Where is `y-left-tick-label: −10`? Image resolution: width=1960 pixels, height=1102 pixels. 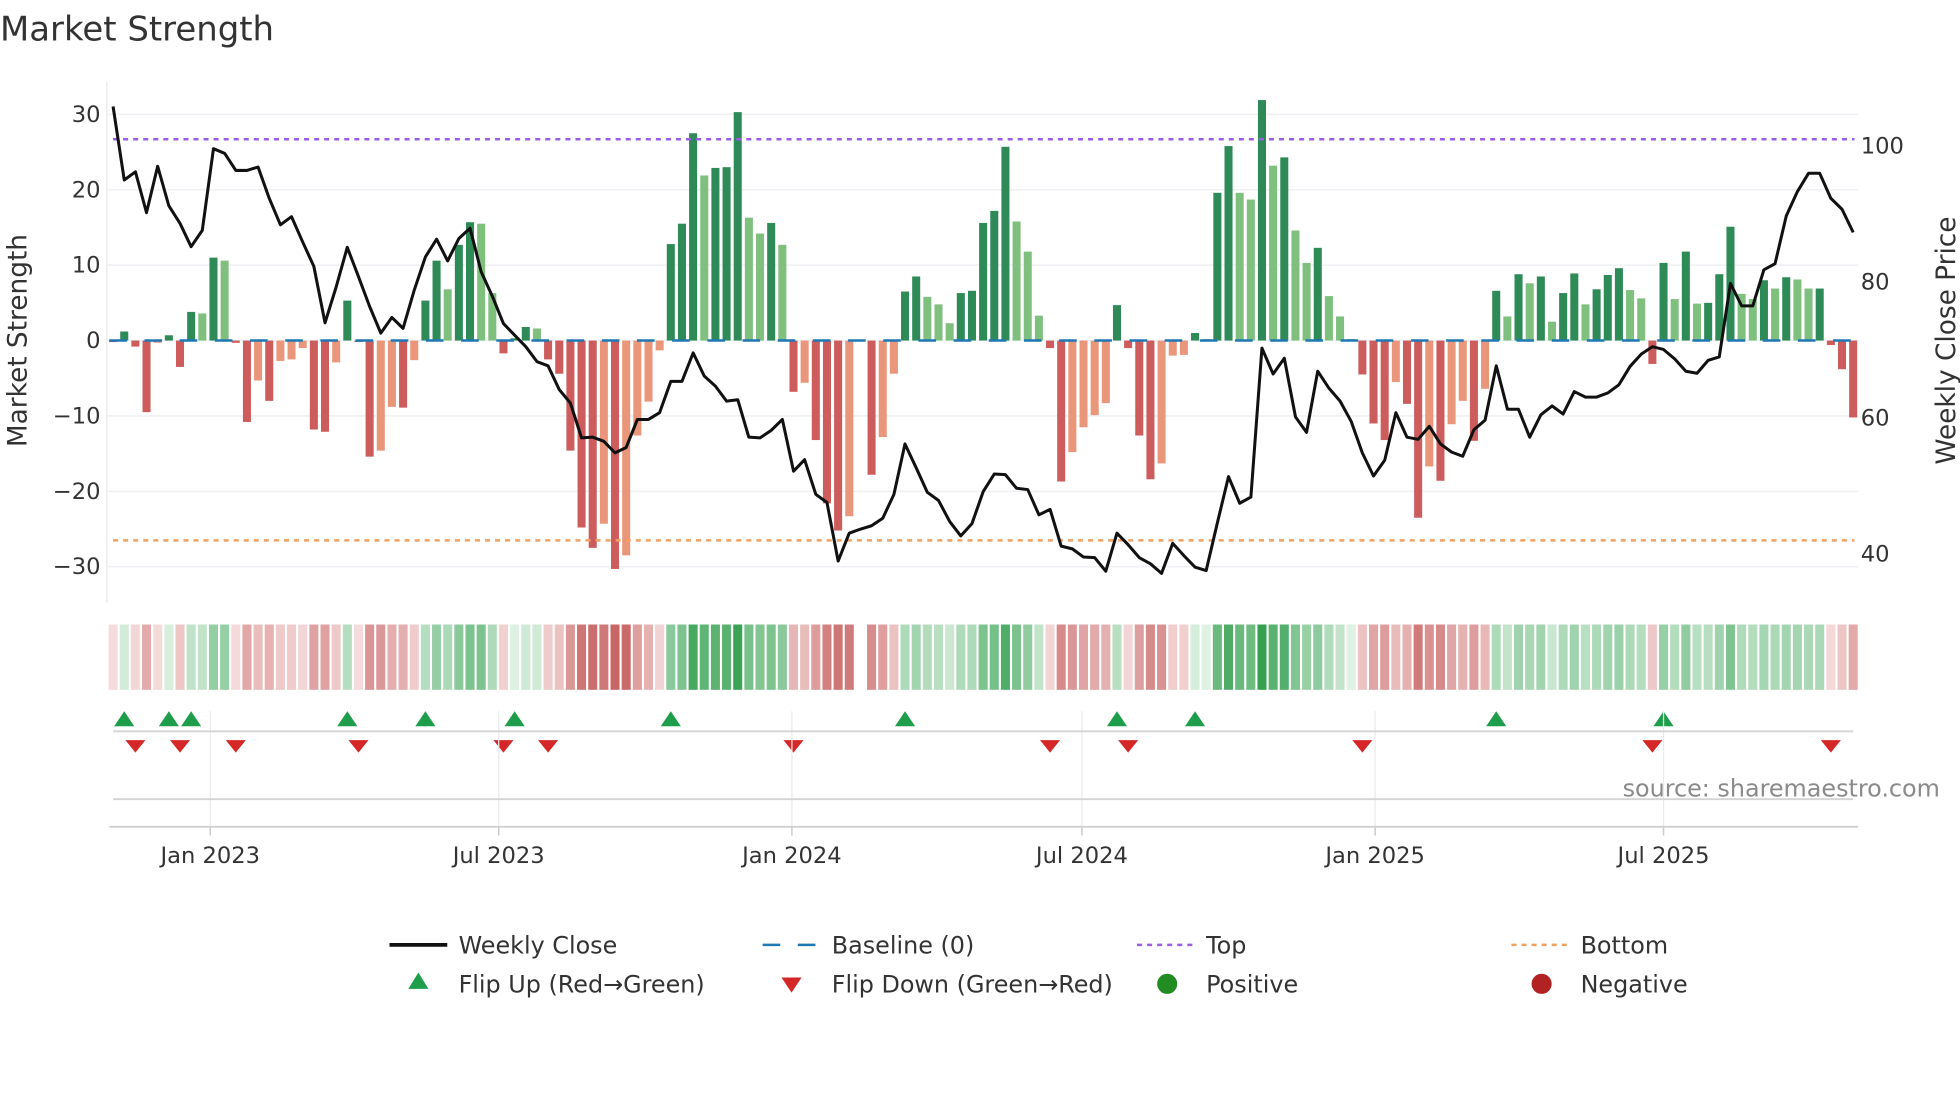 y-left-tick-label: −10 is located at coordinates (77, 416).